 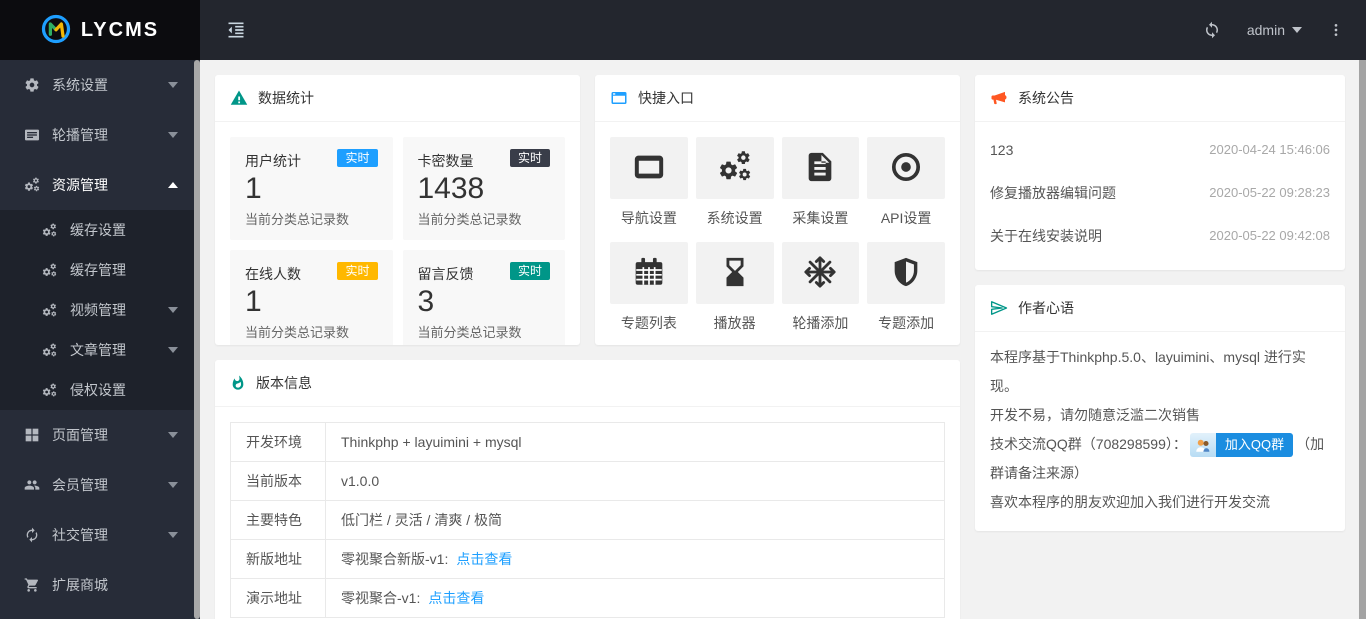 What do you see at coordinates (649, 287) in the screenshot?
I see `quick-entry-4: 专题列表` at bounding box center [649, 287].